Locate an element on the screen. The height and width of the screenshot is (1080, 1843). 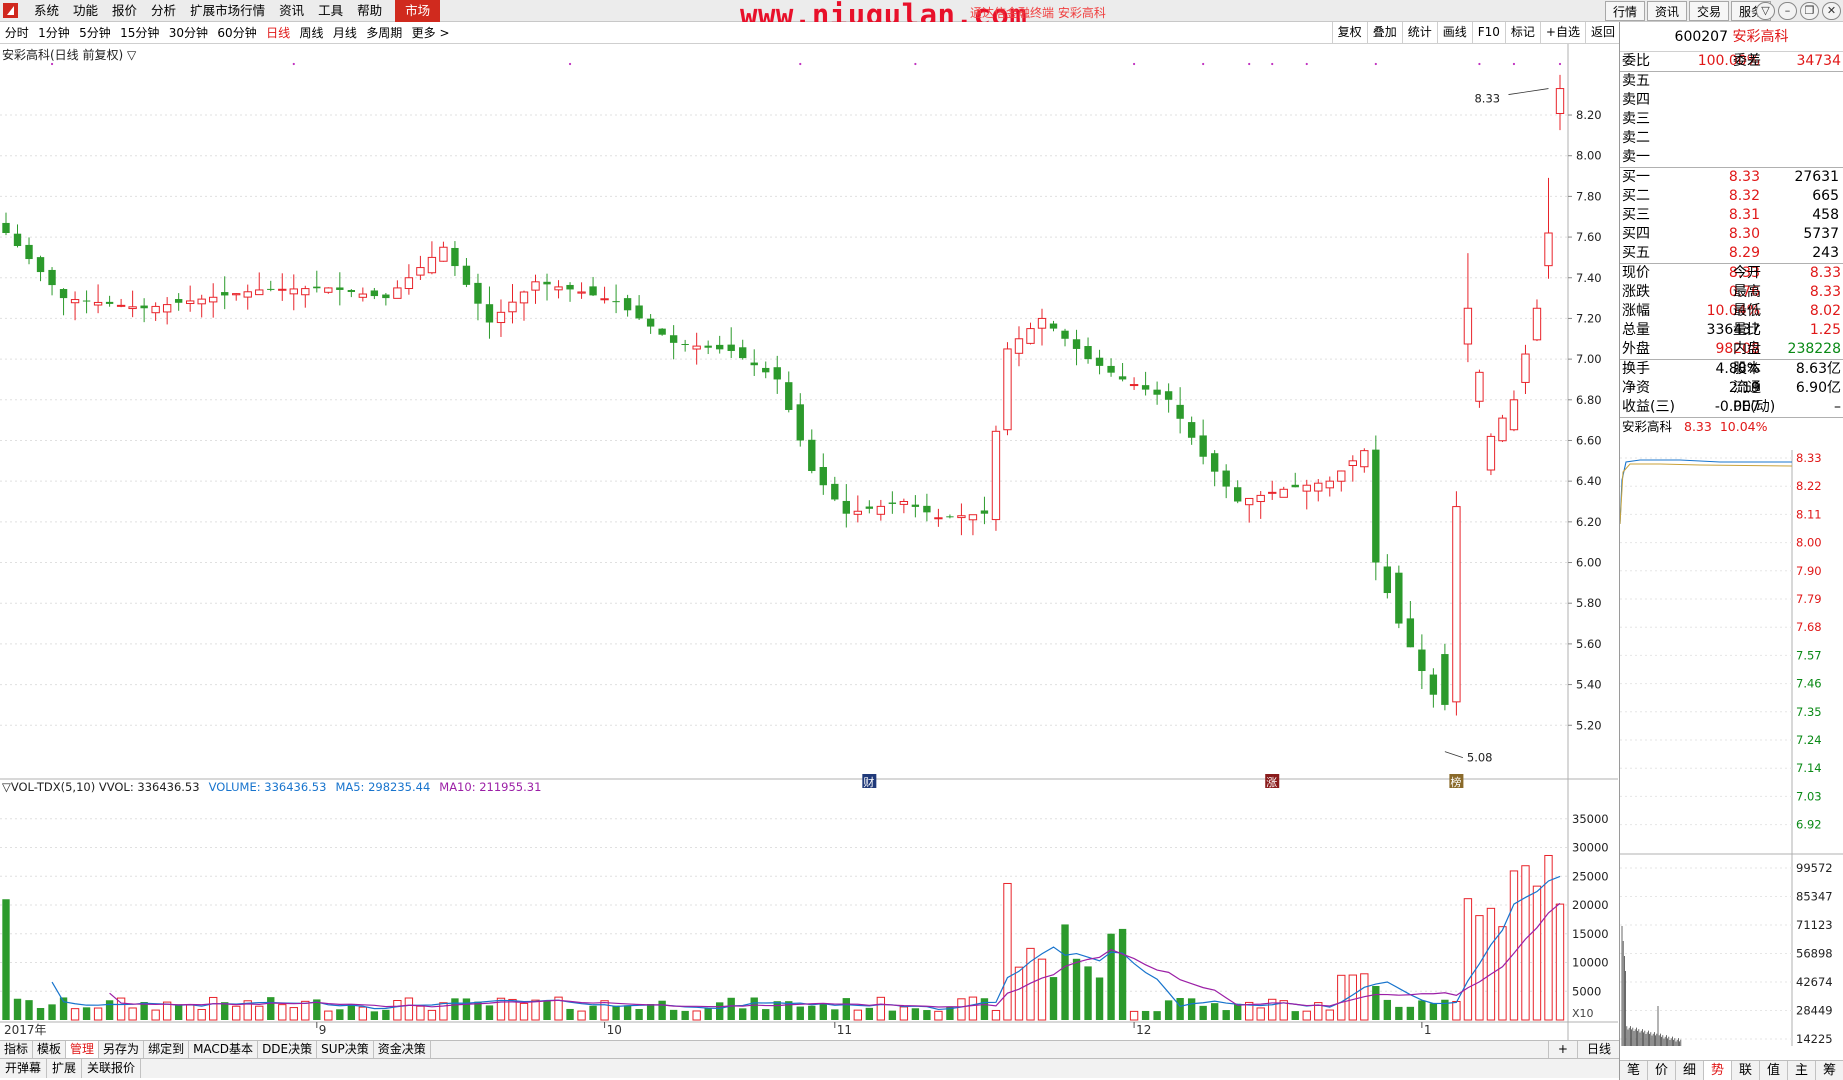
menu-icon: ▽ is located at coordinates (1765, 11).